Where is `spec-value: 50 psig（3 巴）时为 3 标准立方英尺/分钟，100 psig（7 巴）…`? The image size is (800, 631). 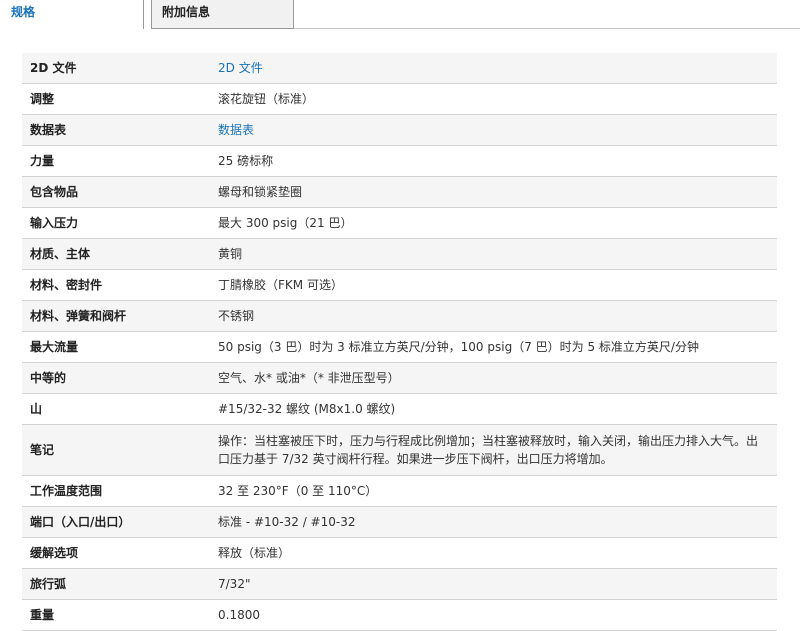 spec-value: 50 psig（3 巴）时为 3 标准立方英尺/分钟，100 psig（7 巴）… is located at coordinates (493, 347).